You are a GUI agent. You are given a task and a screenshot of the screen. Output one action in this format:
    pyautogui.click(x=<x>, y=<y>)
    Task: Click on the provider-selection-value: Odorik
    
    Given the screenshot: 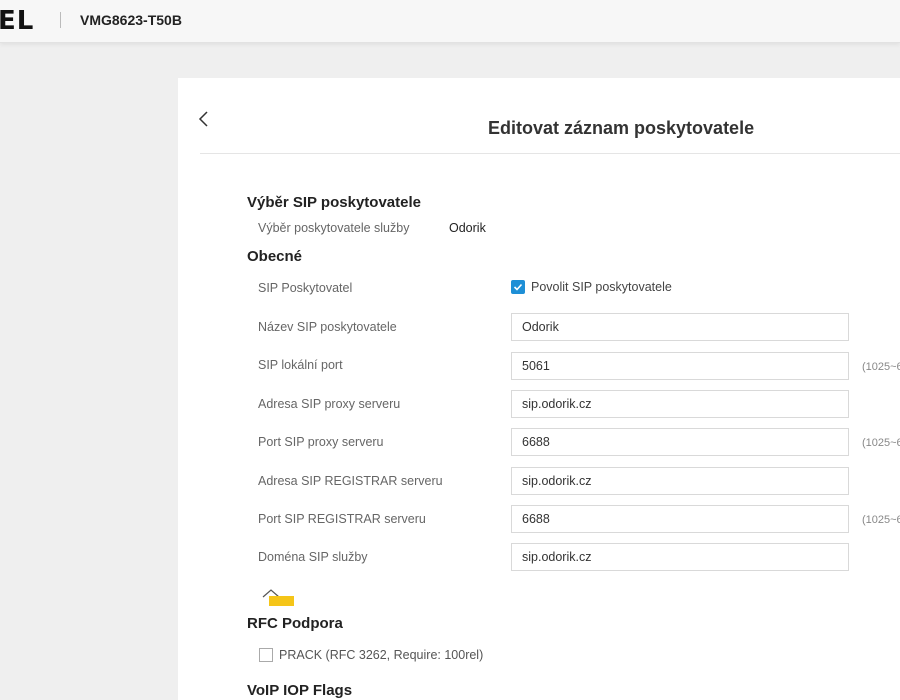 What is the action you would take?
    pyautogui.click(x=467, y=228)
    